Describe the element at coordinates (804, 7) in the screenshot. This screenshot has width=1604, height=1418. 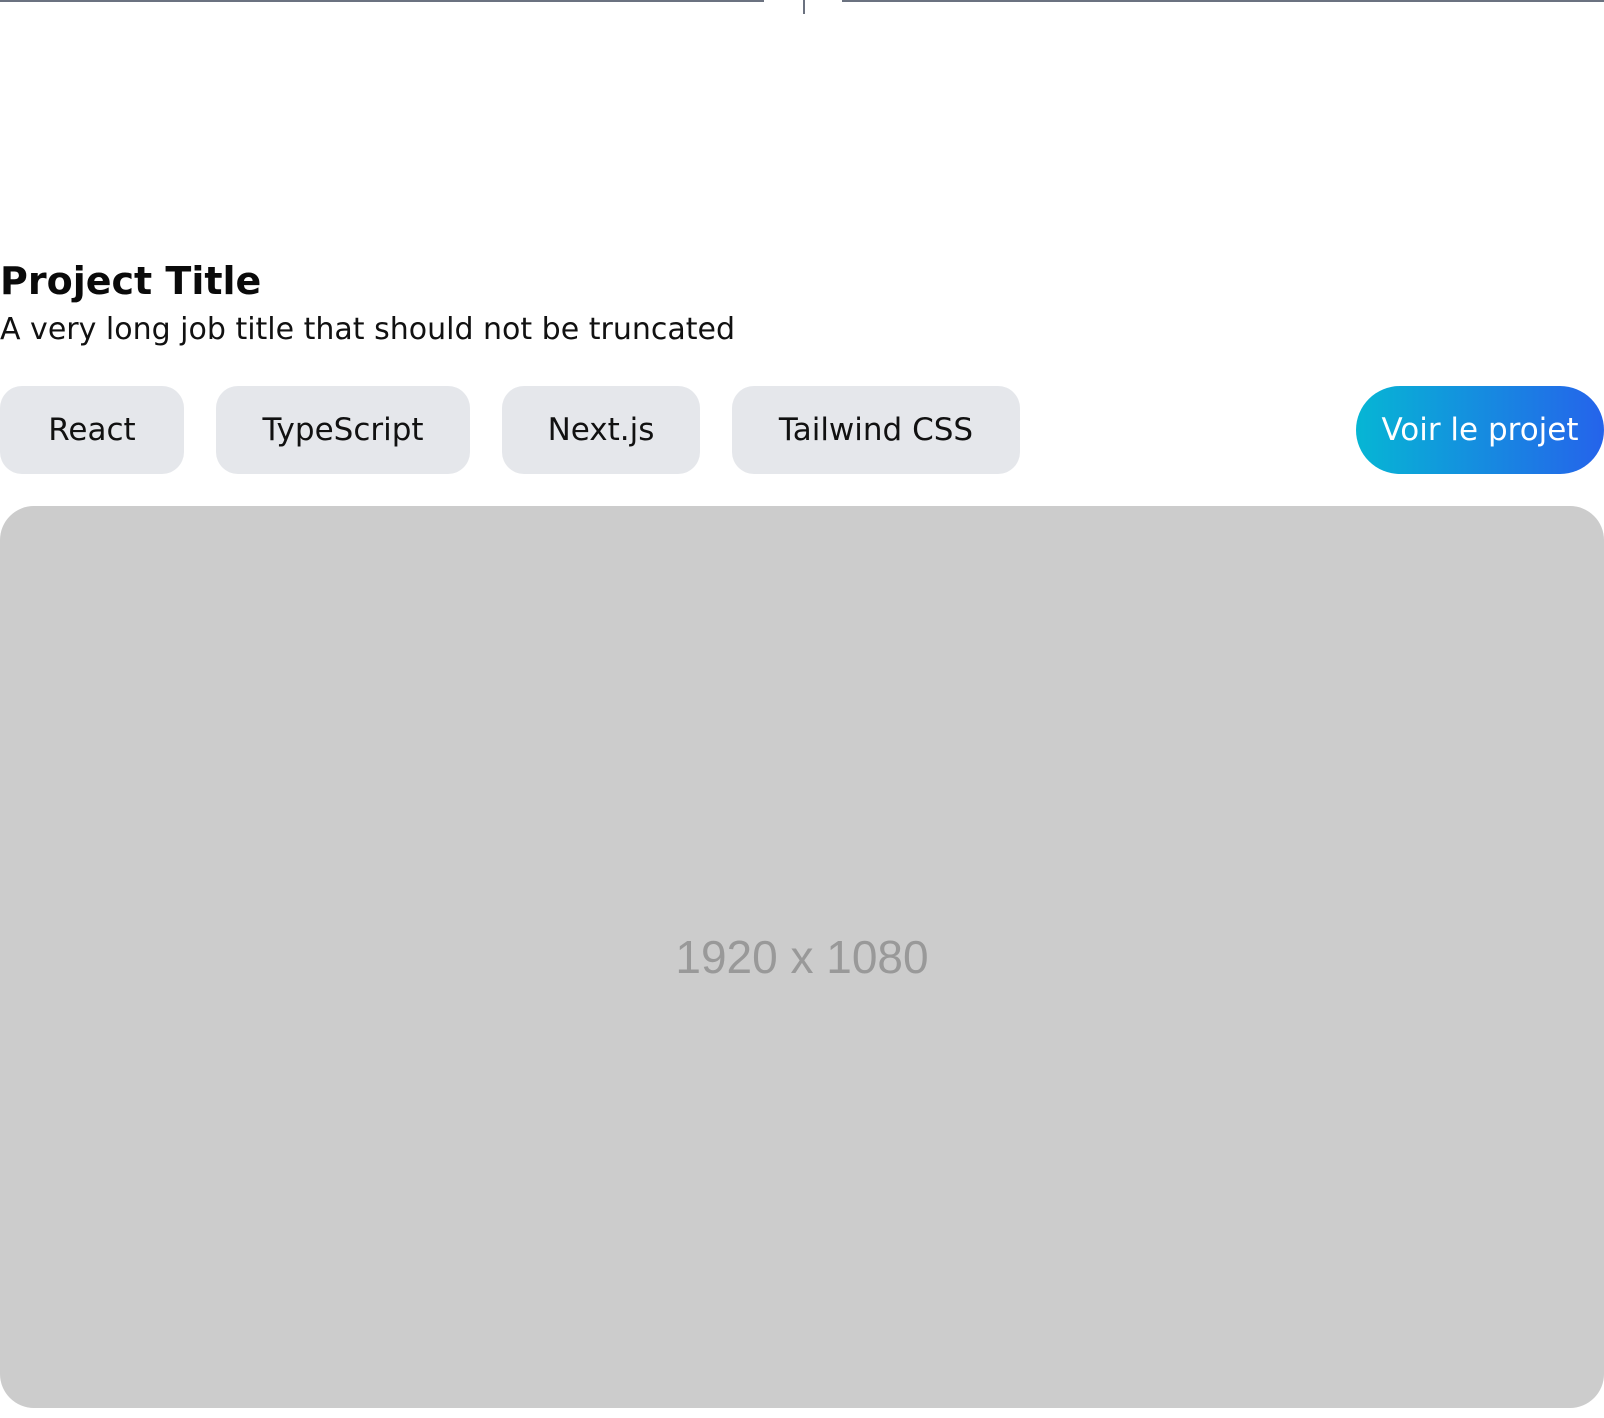
I see `top-divider-tick` at that location.